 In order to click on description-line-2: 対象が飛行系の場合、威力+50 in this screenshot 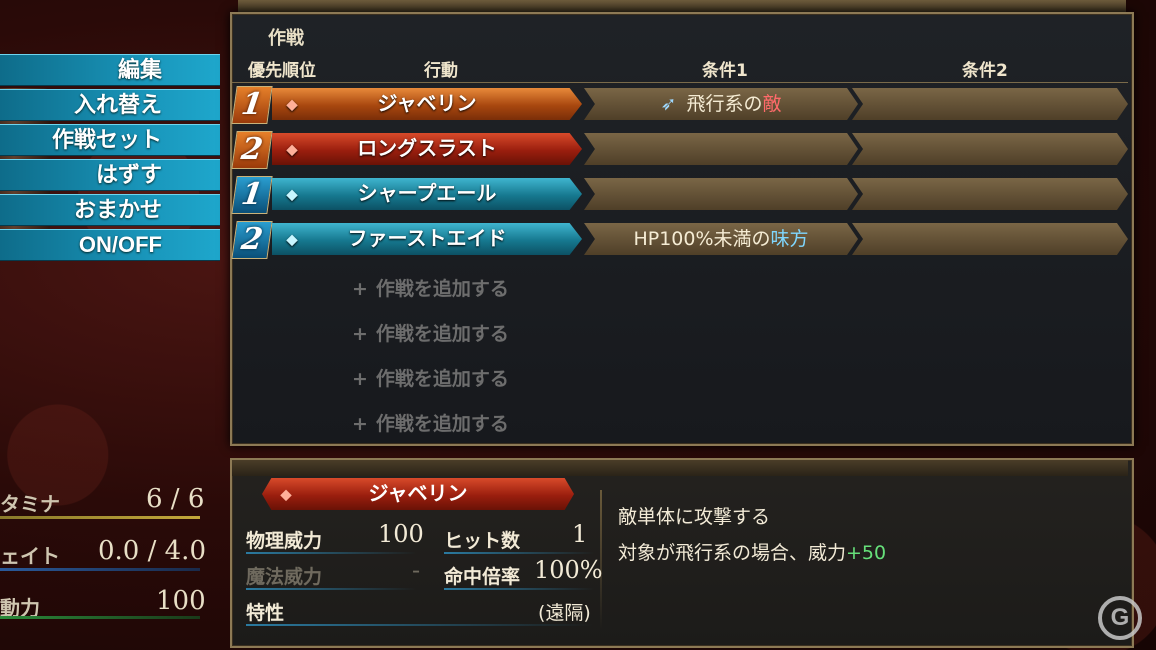, I will do `click(752, 551)`.